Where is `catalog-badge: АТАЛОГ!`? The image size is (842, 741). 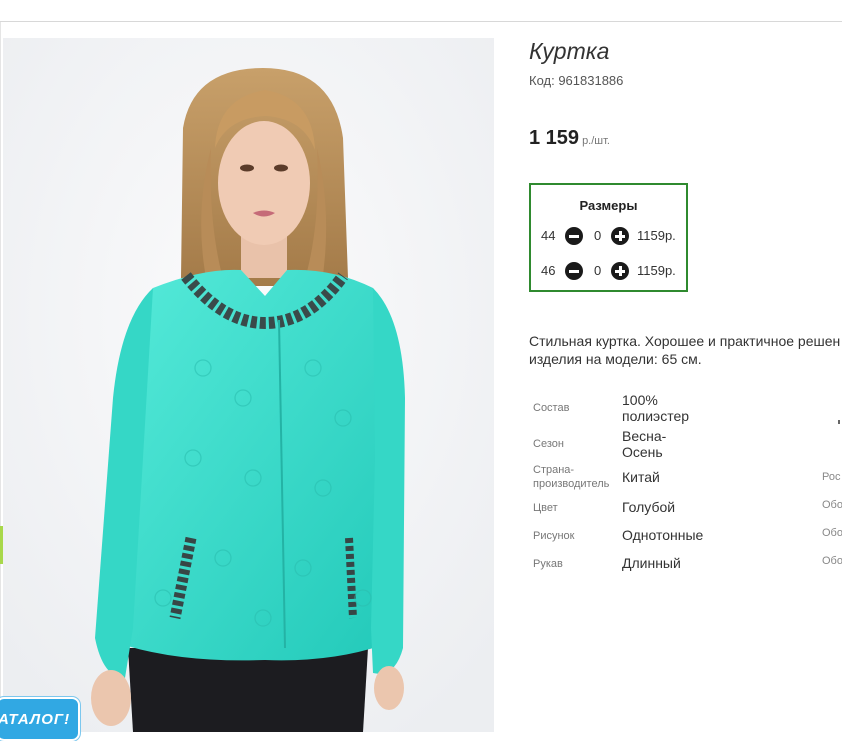
catalog-badge: АТАЛОГ! is located at coordinates (40, 719).